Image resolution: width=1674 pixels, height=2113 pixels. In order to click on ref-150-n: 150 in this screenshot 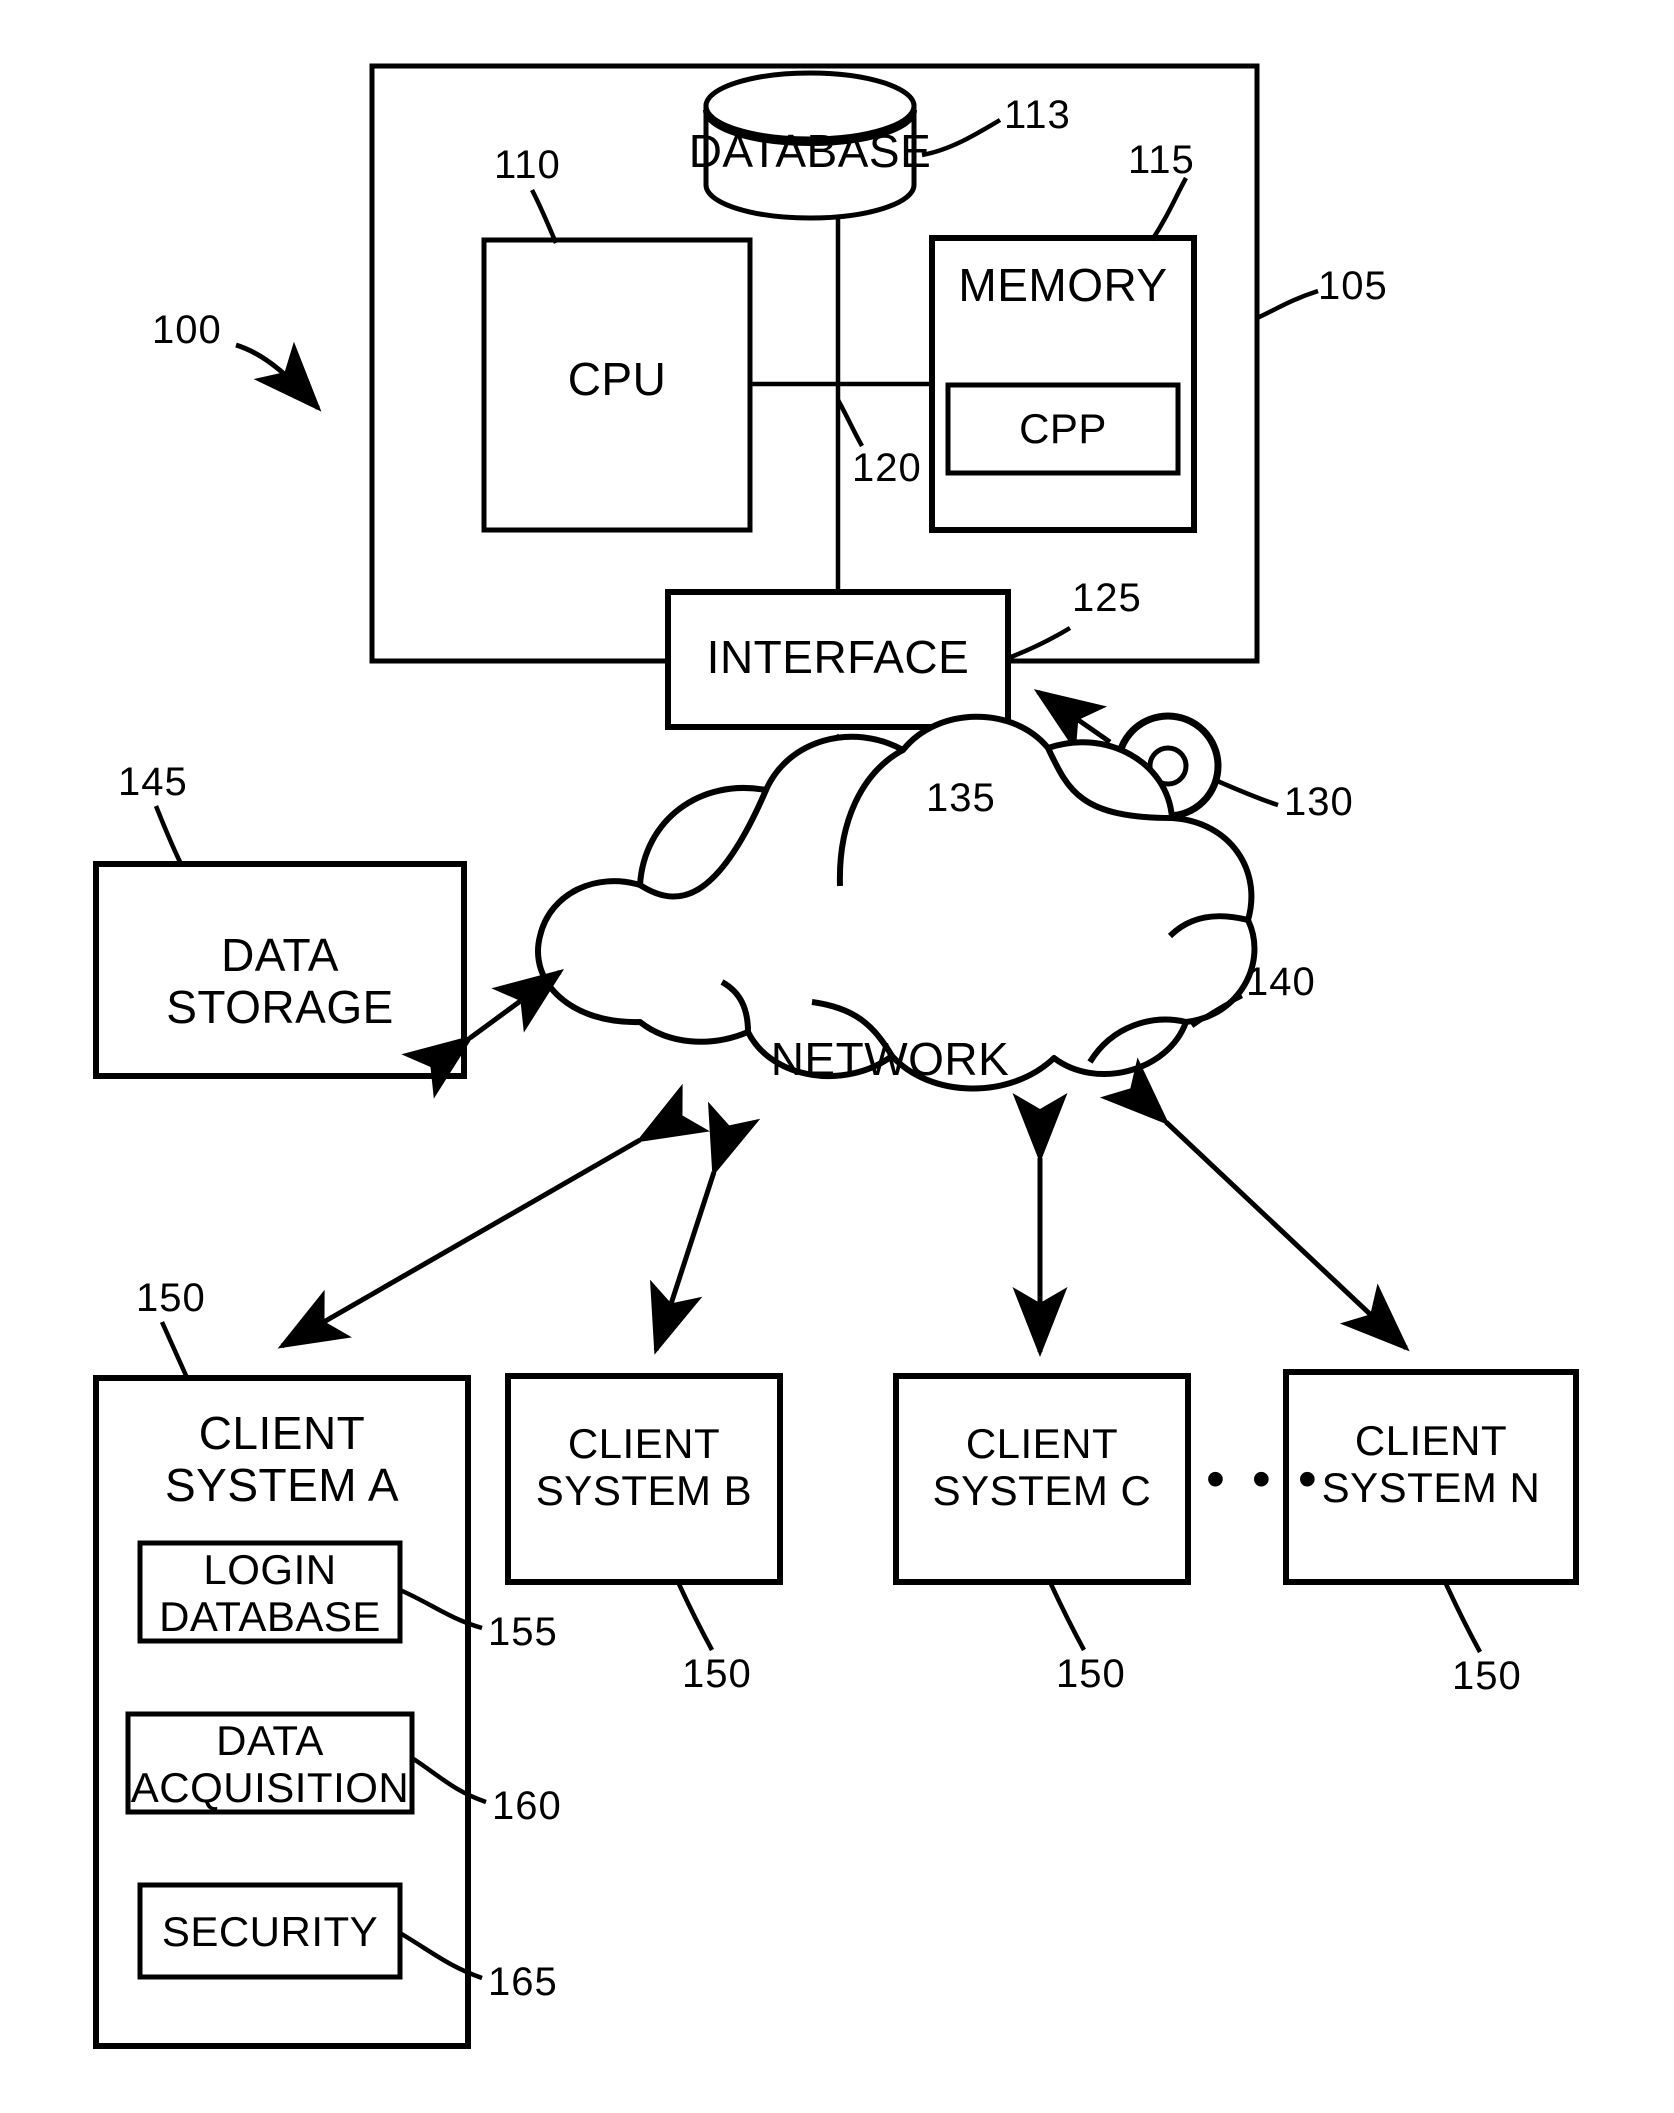, I will do `click(1487, 1676)`.